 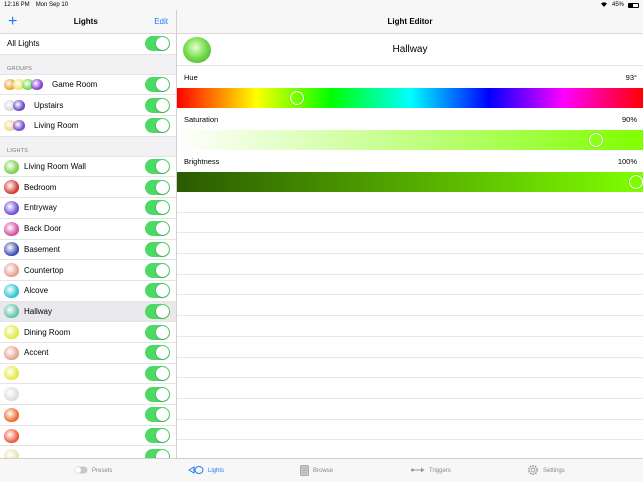 What do you see at coordinates (410, 171) in the screenshot?
I see `brightness-control: Brightness 100%` at bounding box center [410, 171].